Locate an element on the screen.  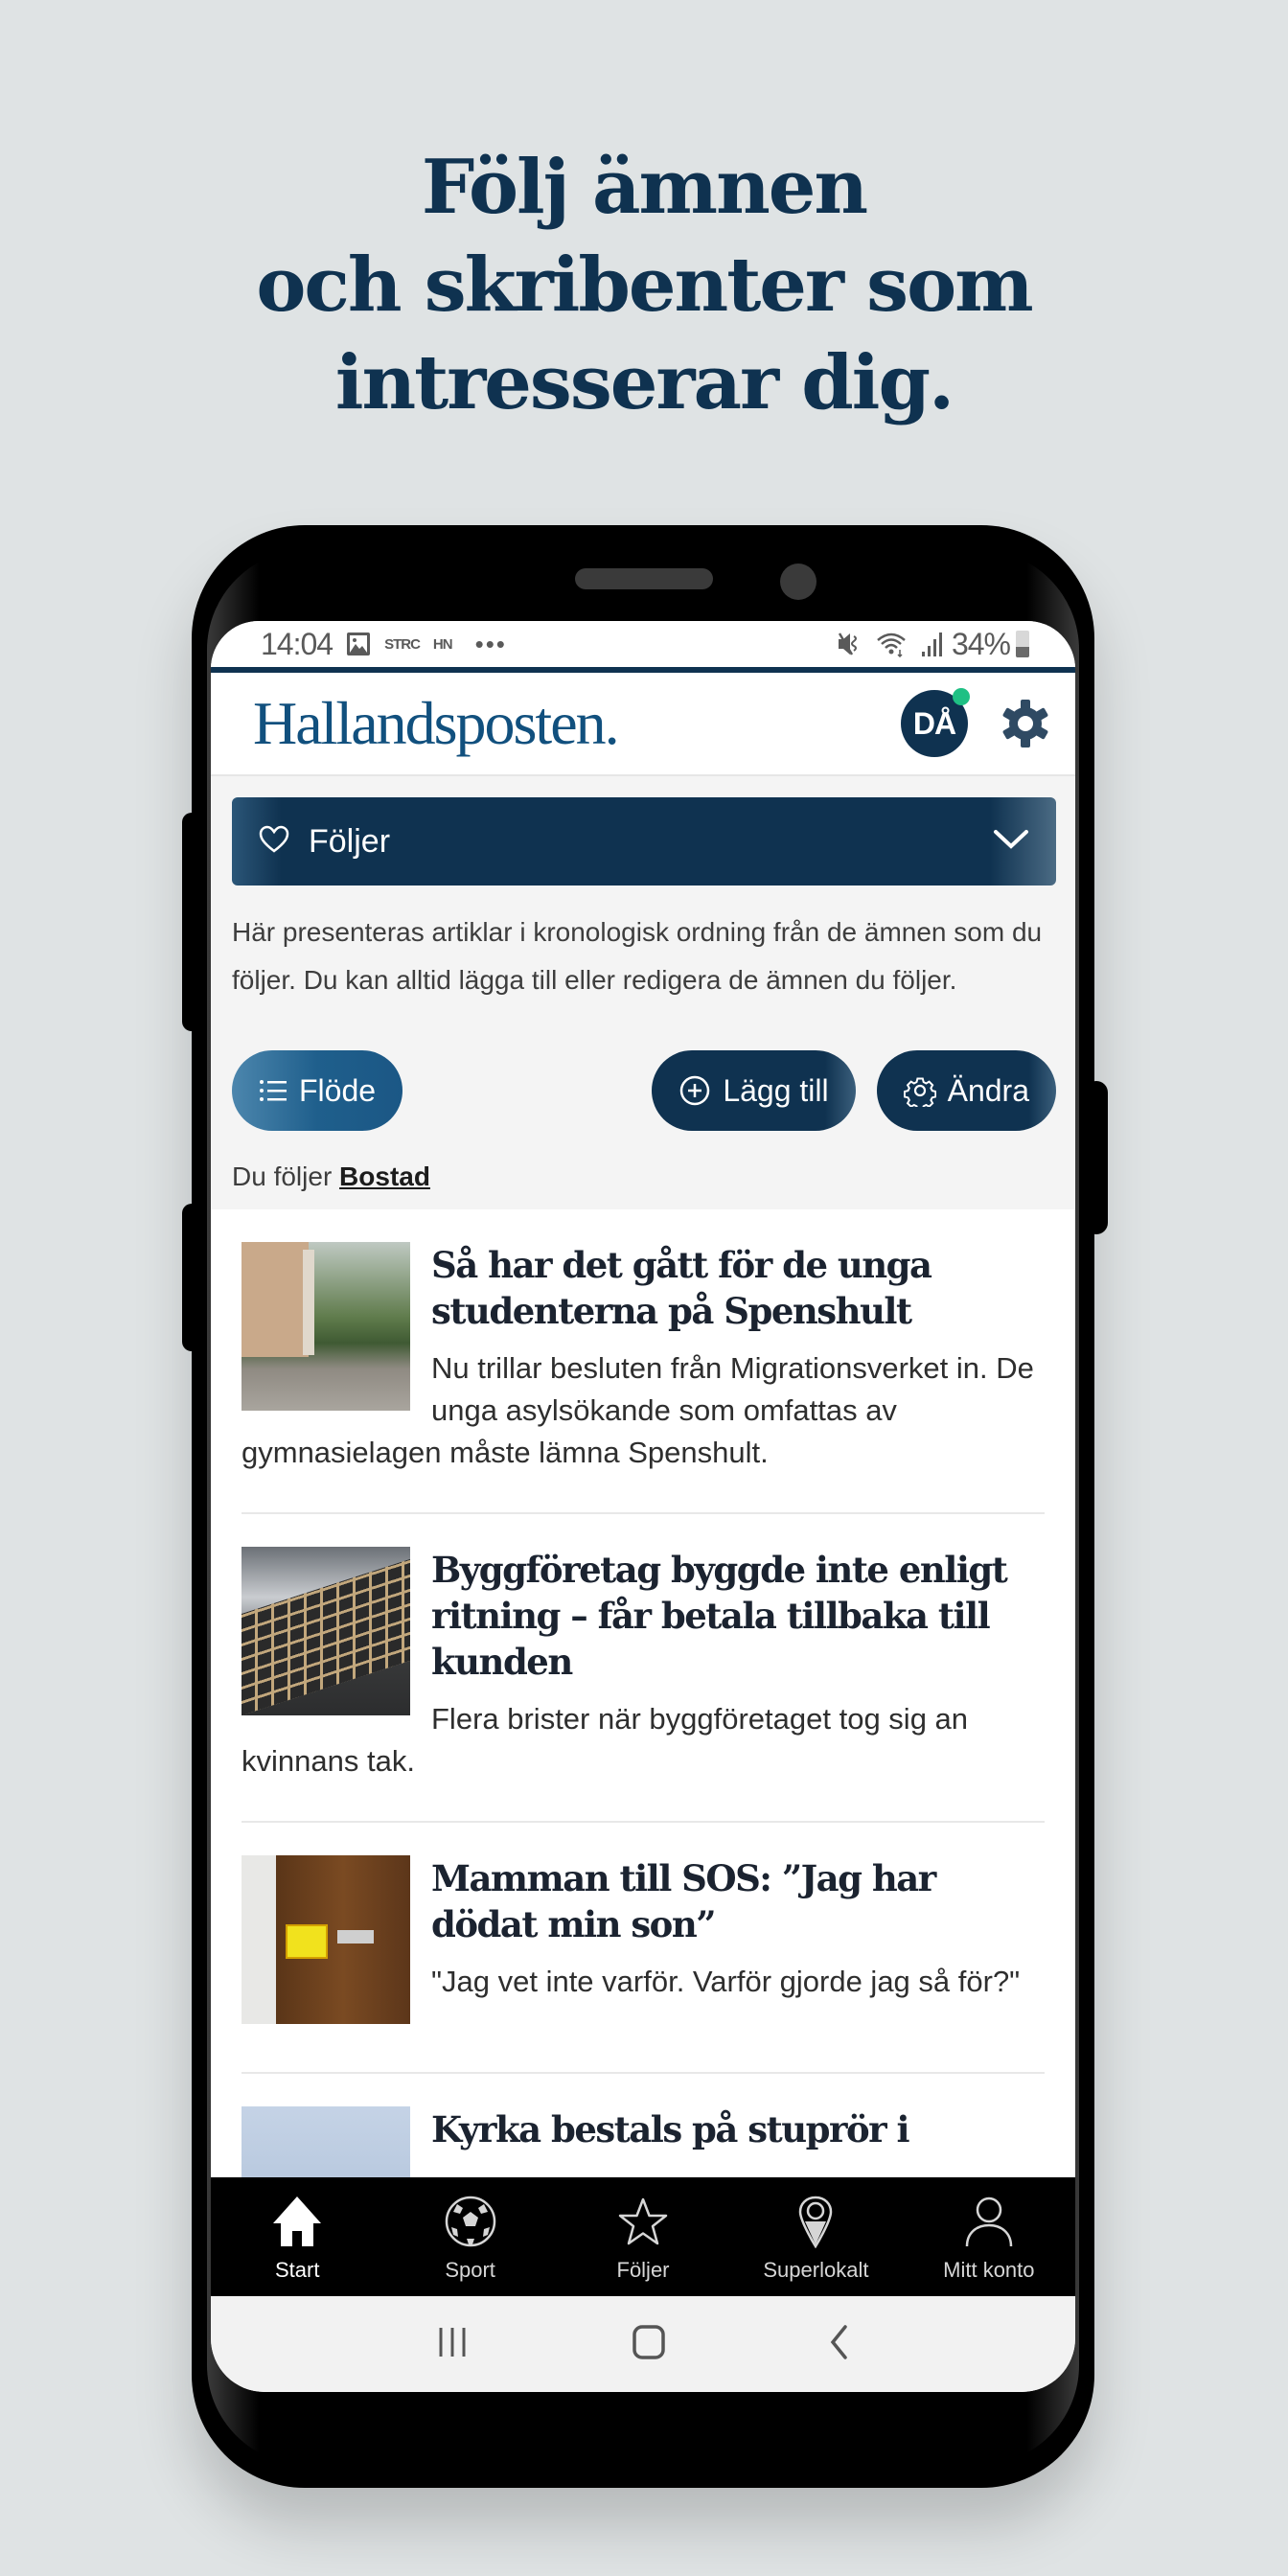
home-icon is located at coordinates (297, 2218).